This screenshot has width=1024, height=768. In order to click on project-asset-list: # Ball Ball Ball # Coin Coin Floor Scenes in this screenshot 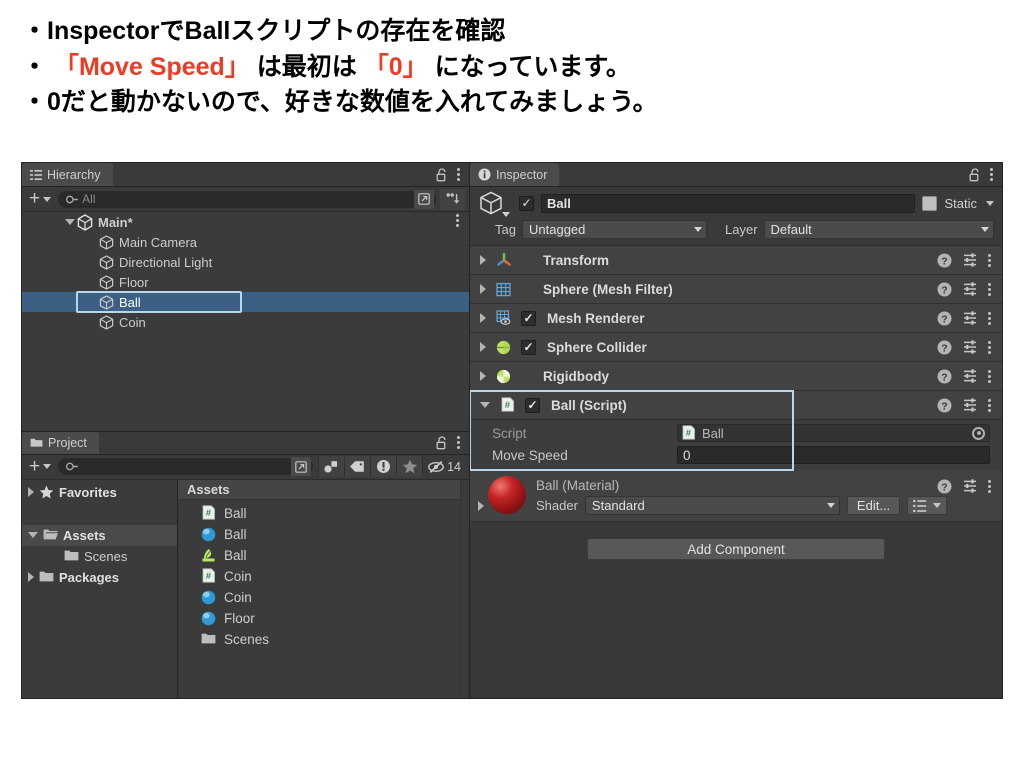, I will do `click(319, 599)`.